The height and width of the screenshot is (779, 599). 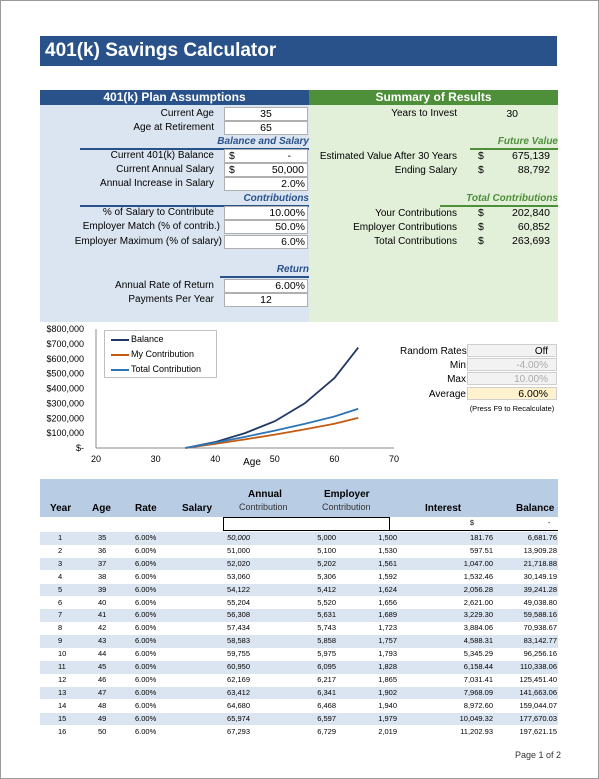 I want to click on table-cell: 1,757, so click(x=387, y=641).